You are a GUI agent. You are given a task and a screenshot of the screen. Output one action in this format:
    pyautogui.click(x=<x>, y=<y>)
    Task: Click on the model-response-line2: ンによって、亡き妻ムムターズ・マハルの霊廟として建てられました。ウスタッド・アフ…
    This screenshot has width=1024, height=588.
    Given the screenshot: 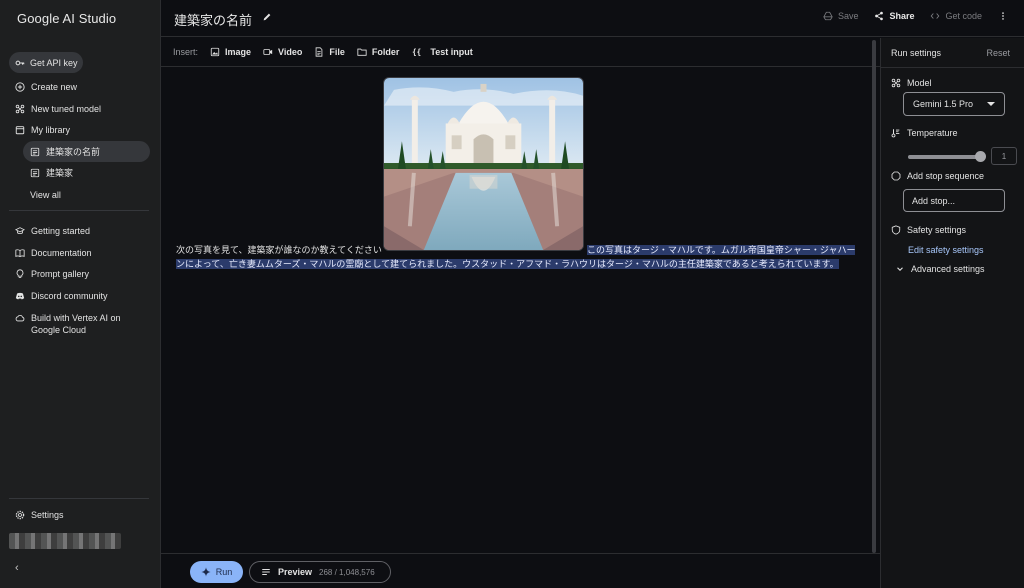 What is the action you would take?
    pyautogui.click(x=507, y=264)
    